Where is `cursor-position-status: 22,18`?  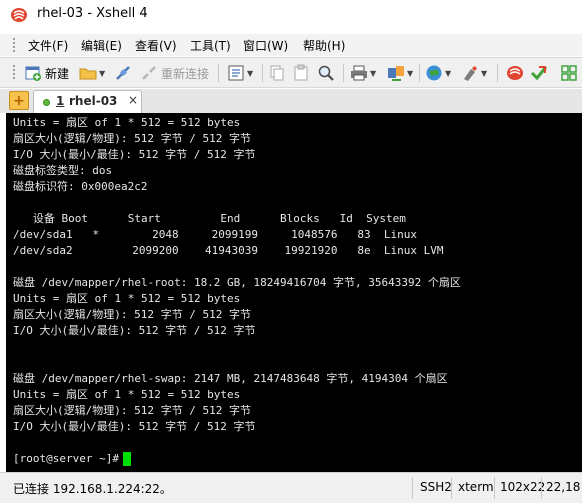 cursor-position-status: 22,18 is located at coordinates (563, 487).